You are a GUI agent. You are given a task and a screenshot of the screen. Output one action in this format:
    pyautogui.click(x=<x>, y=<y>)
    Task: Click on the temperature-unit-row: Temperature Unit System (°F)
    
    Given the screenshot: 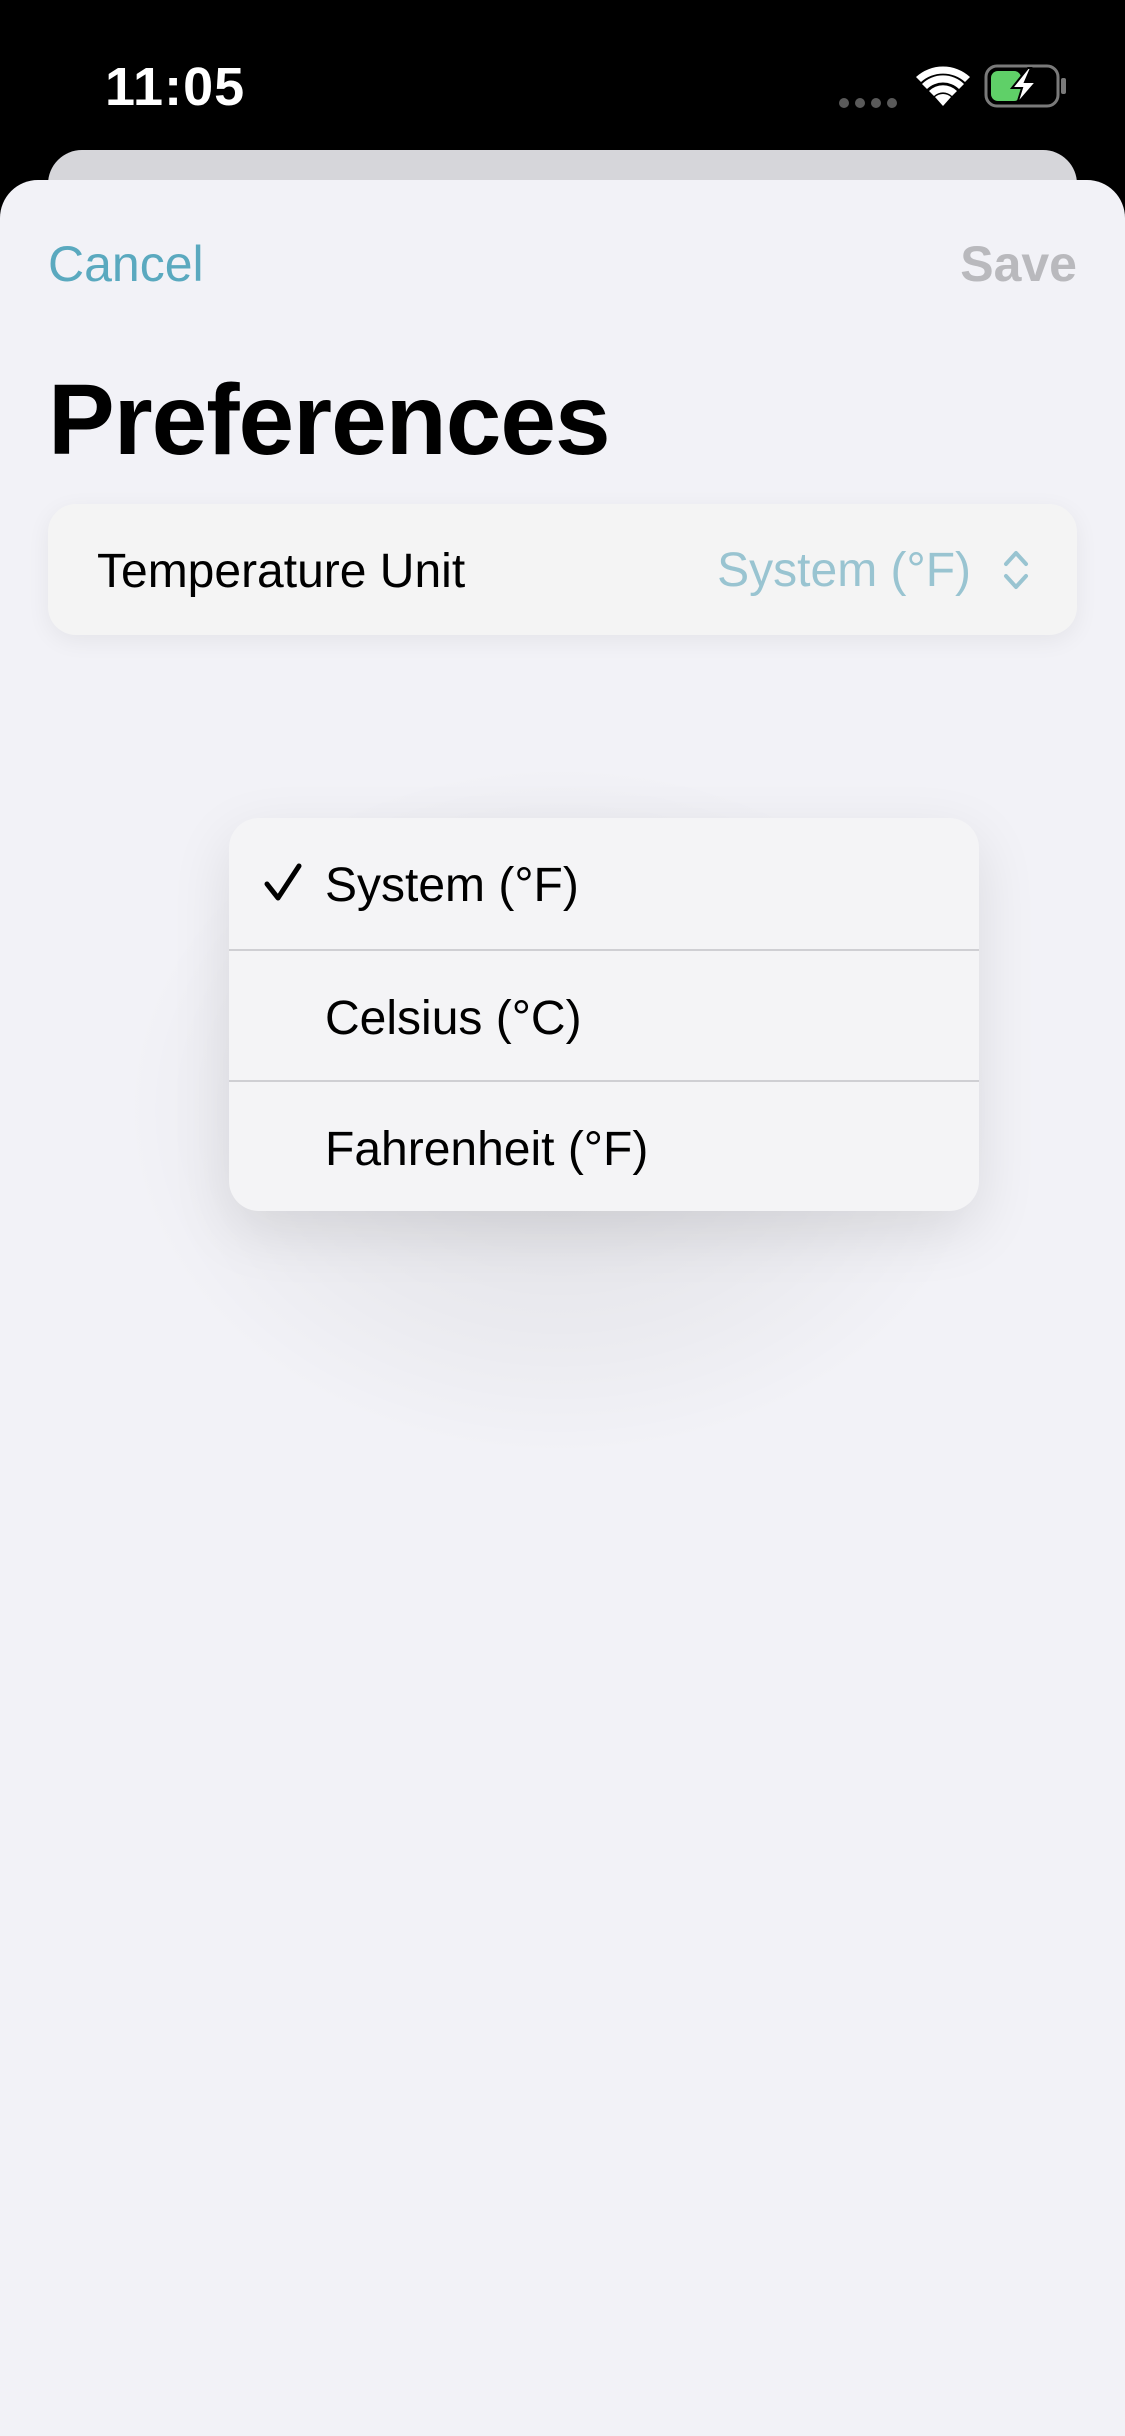 What is the action you would take?
    pyautogui.click(x=562, y=569)
    